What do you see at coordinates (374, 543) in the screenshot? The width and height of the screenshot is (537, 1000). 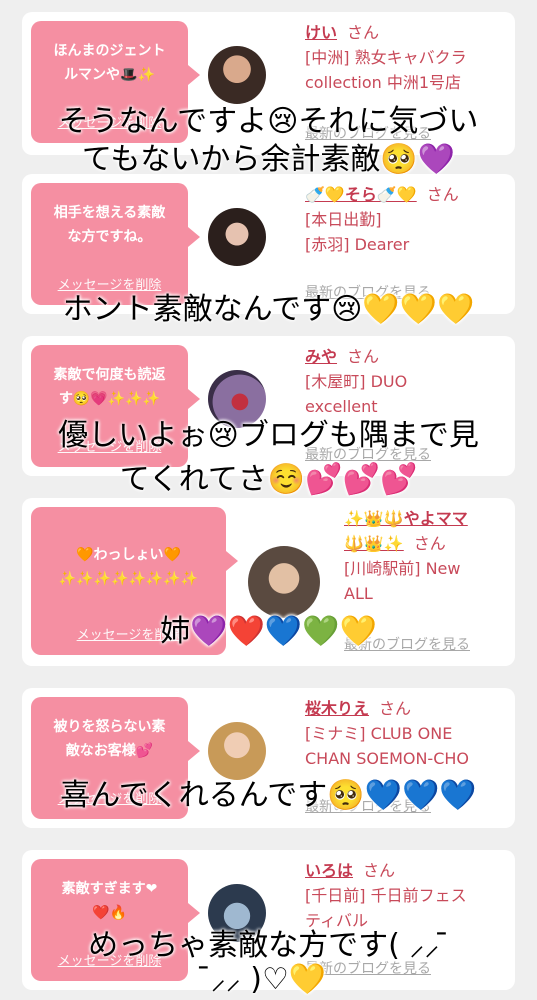 I see `cast-name-link-cont: 🔱👑✨` at bounding box center [374, 543].